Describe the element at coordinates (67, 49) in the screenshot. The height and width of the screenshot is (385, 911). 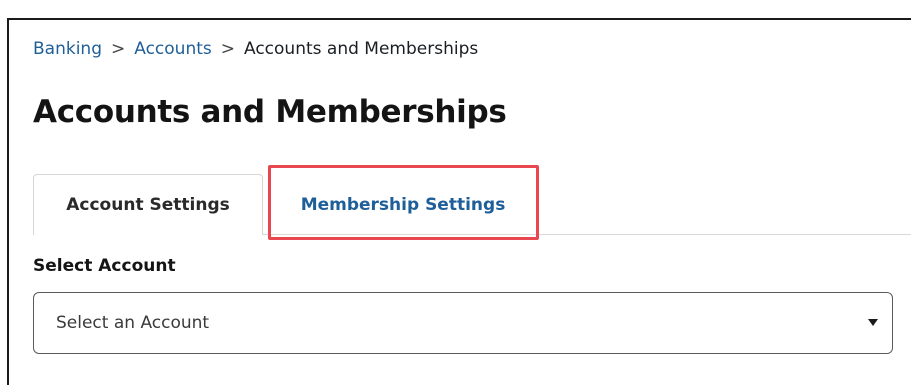
I see `breadcrumb-banking-link: Banking` at that location.